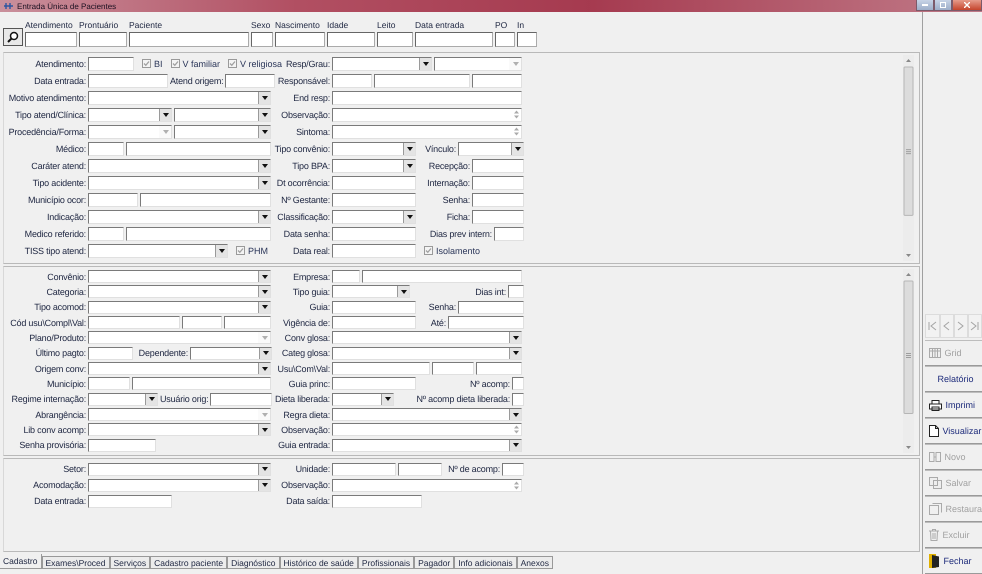 This screenshot has width=982, height=574. What do you see at coordinates (189, 562) in the screenshot?
I see `tab: Cadastro paciente` at bounding box center [189, 562].